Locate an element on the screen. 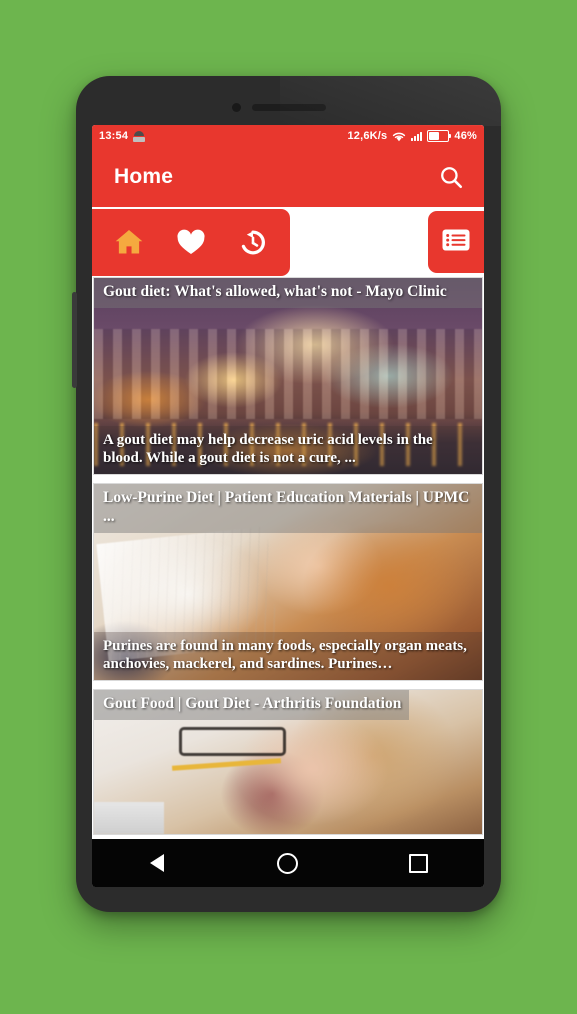 This screenshot has height=1014, width=577. battery-icon is located at coordinates (439, 136).